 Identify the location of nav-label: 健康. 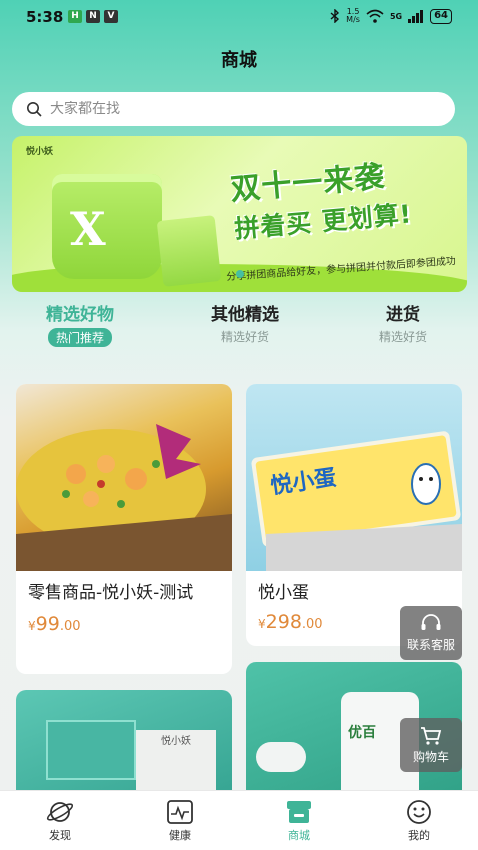
(180, 835).